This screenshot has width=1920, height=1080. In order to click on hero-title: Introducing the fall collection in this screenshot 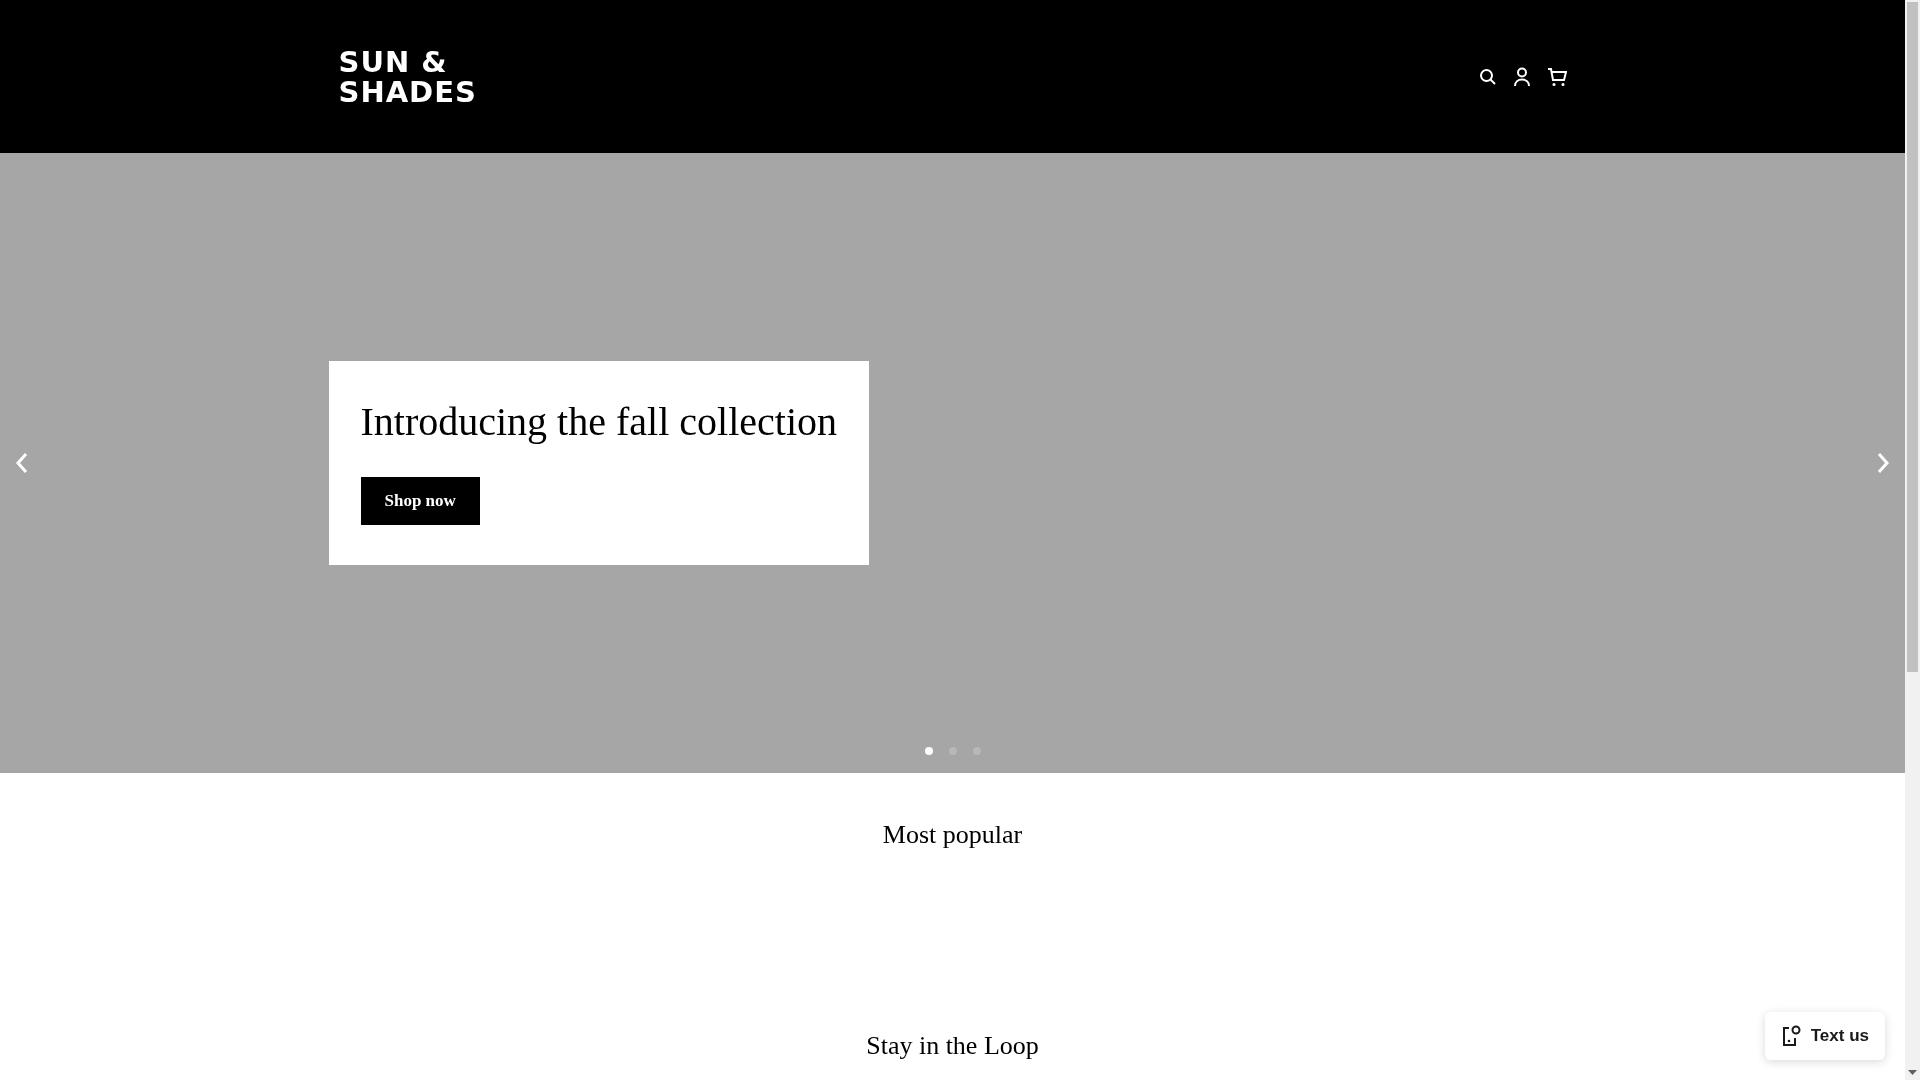, I will do `click(598, 422)`.